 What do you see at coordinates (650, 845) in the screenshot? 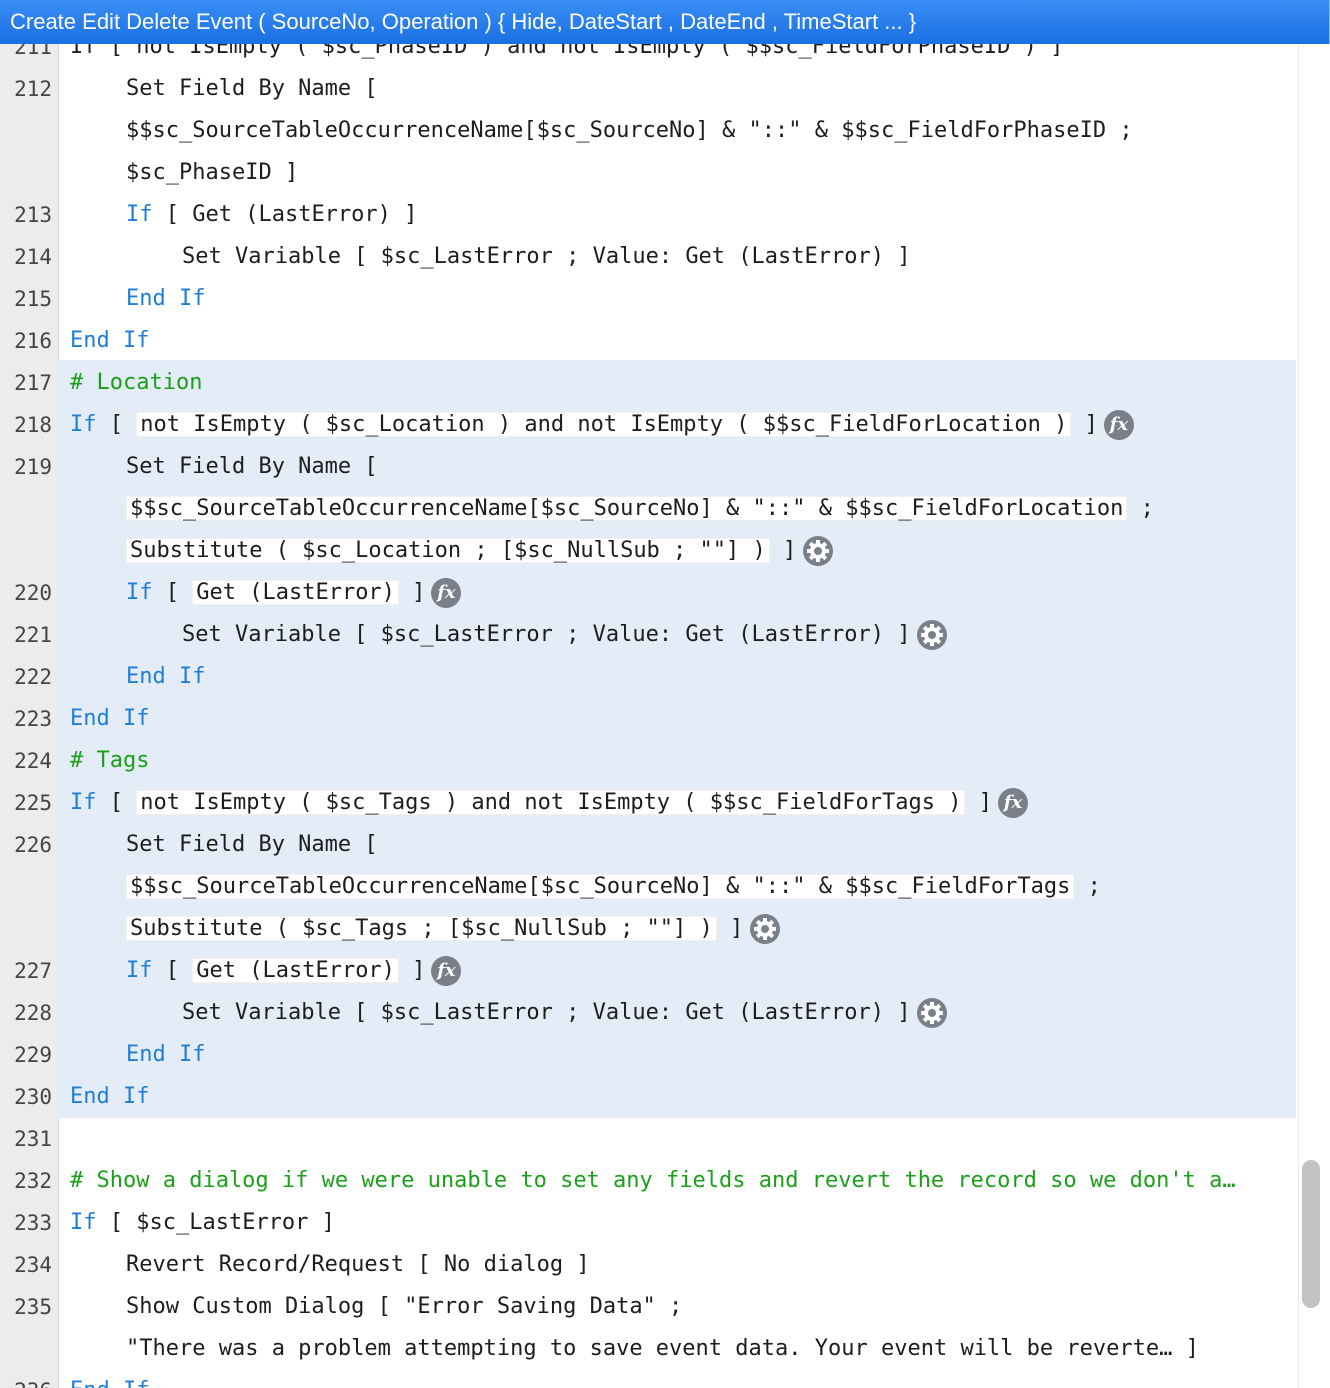
I see `script-line: 226 Set Field By Name [` at bounding box center [650, 845].